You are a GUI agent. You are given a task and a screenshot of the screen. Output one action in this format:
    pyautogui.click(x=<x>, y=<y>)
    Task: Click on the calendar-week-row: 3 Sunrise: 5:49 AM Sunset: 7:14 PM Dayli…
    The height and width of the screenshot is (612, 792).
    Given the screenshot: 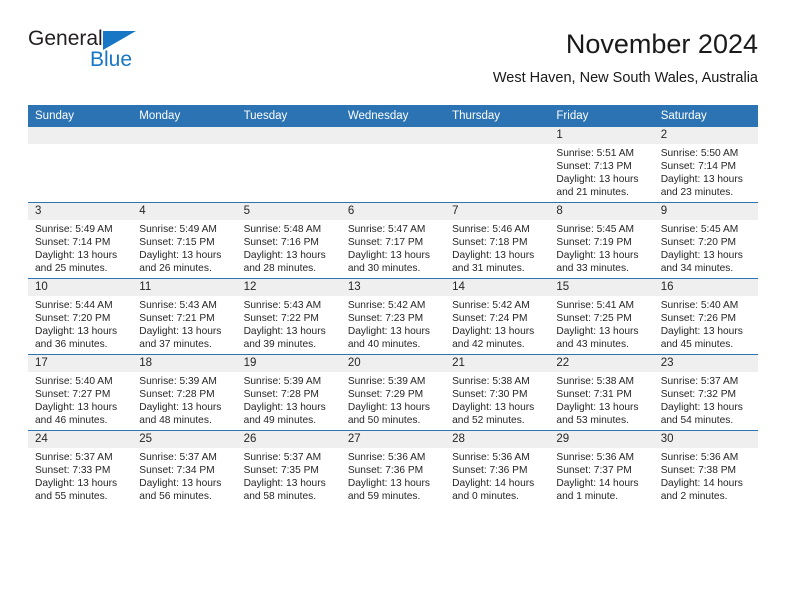 What is the action you would take?
    pyautogui.click(x=393, y=240)
    